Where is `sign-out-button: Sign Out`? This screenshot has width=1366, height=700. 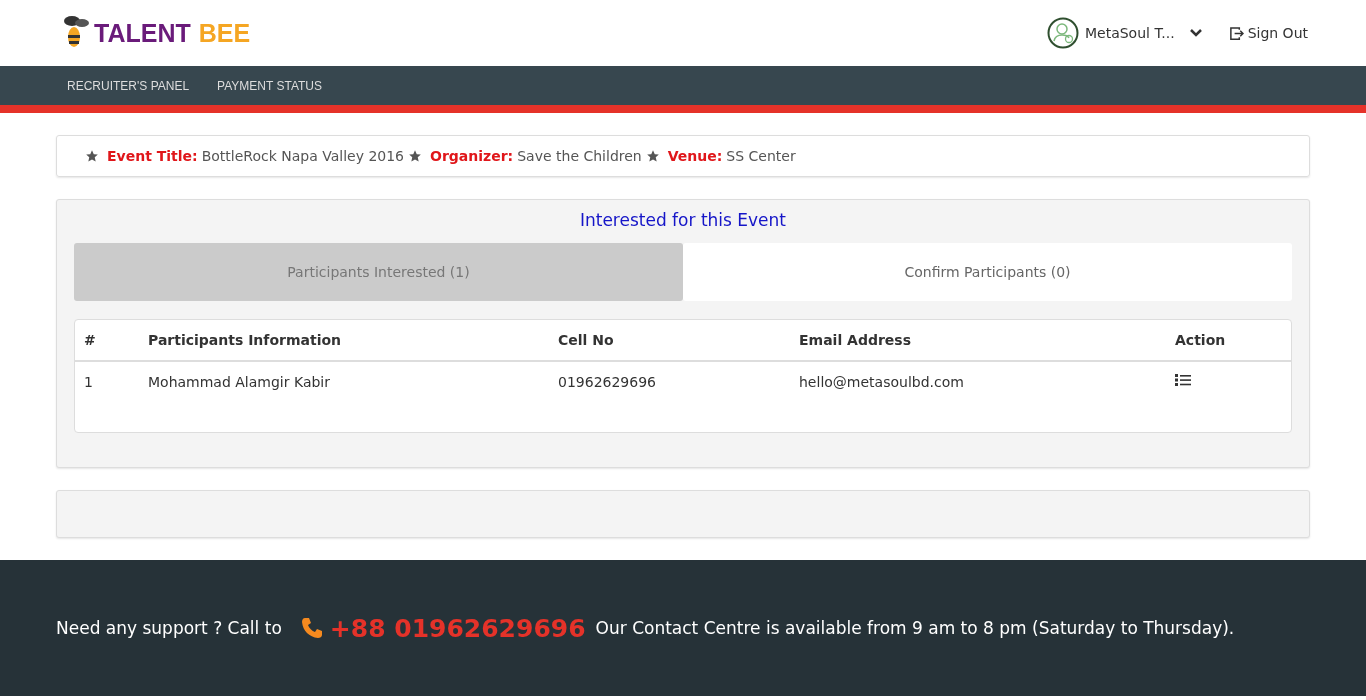
sign-out-button: Sign Out is located at coordinates (1268, 33).